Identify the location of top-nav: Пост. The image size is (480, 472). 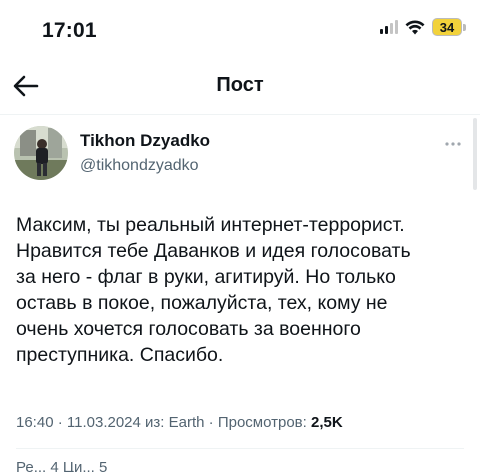
(240, 86).